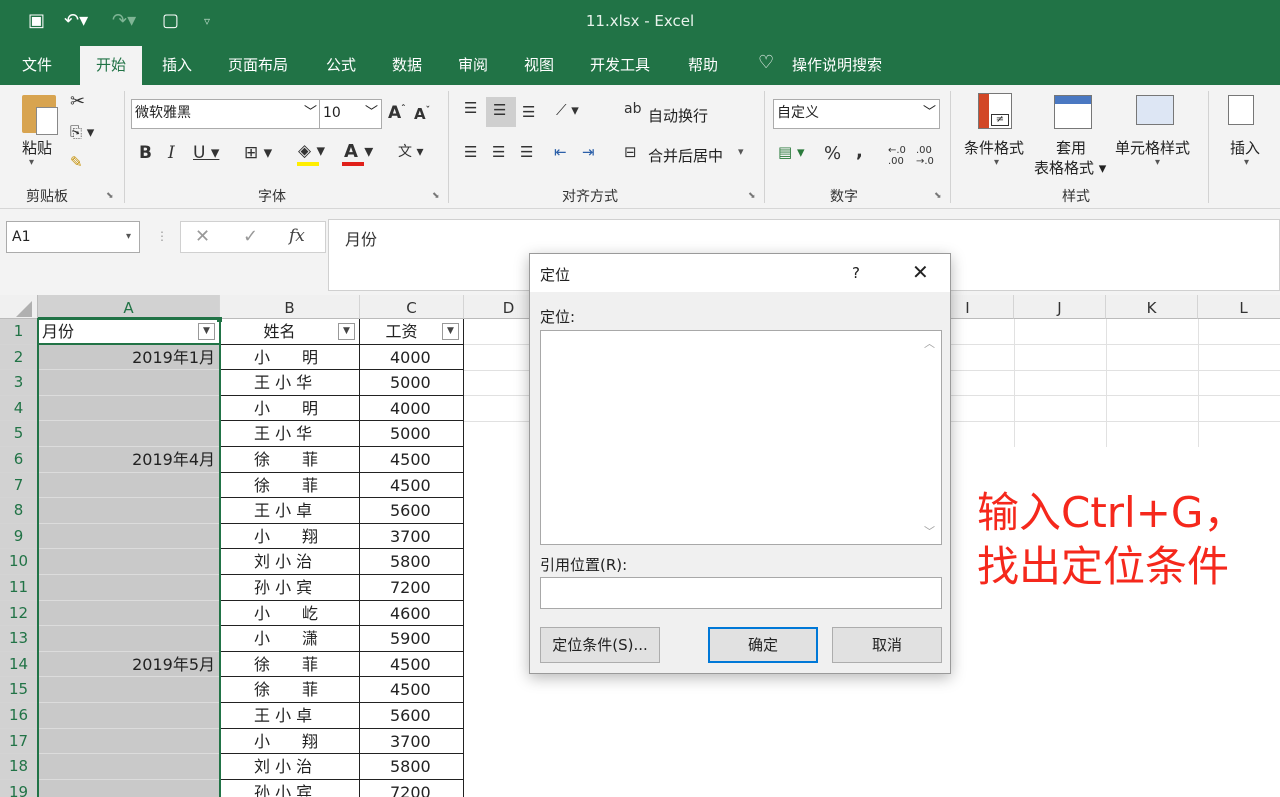 This screenshot has width=1280, height=797. What do you see at coordinates (897, 156) in the screenshot?
I see `increase-decimal-icon: ←.0.00` at bounding box center [897, 156].